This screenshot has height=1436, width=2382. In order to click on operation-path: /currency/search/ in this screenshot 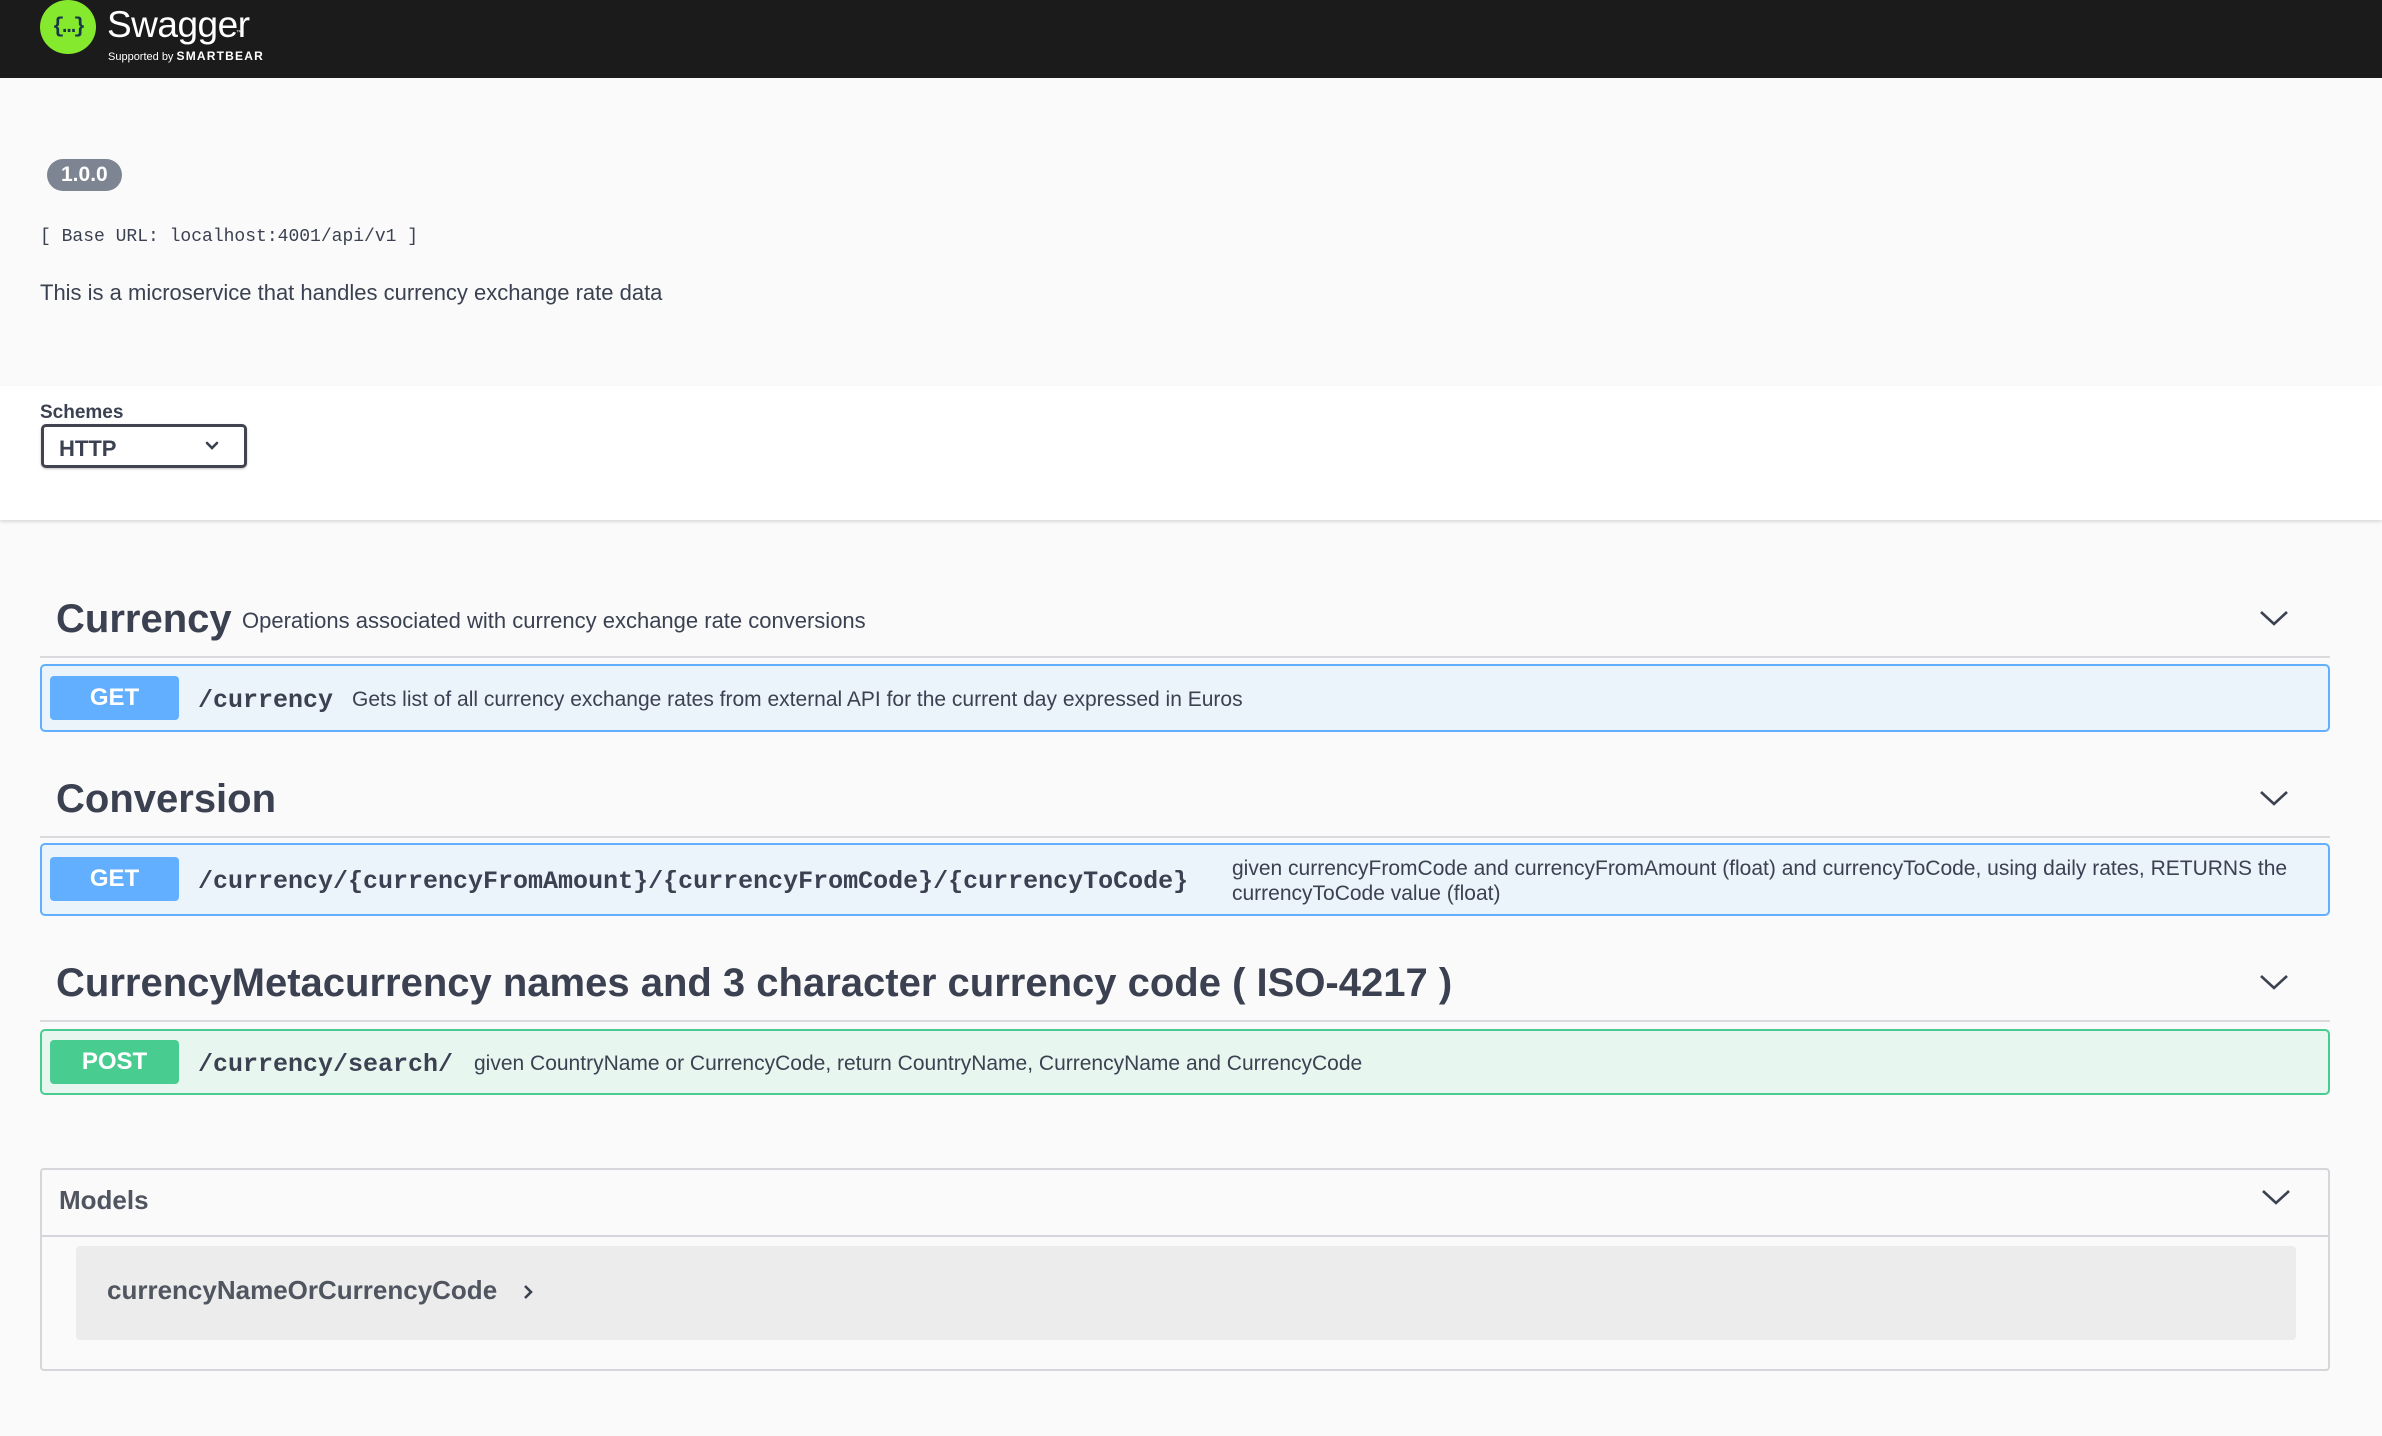, I will do `click(325, 1064)`.